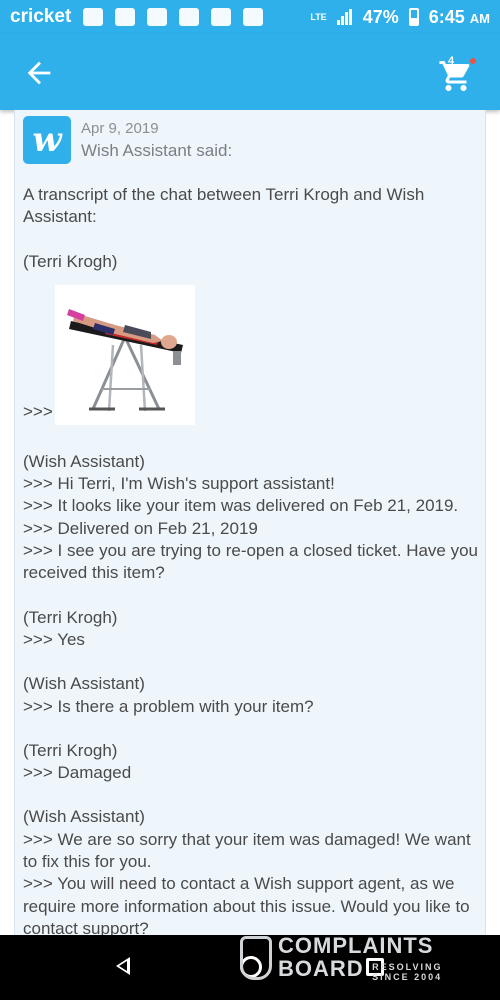 The height and width of the screenshot is (1000, 500). What do you see at coordinates (54, 639) in the screenshot?
I see `chat-lines: >>> Yes` at bounding box center [54, 639].